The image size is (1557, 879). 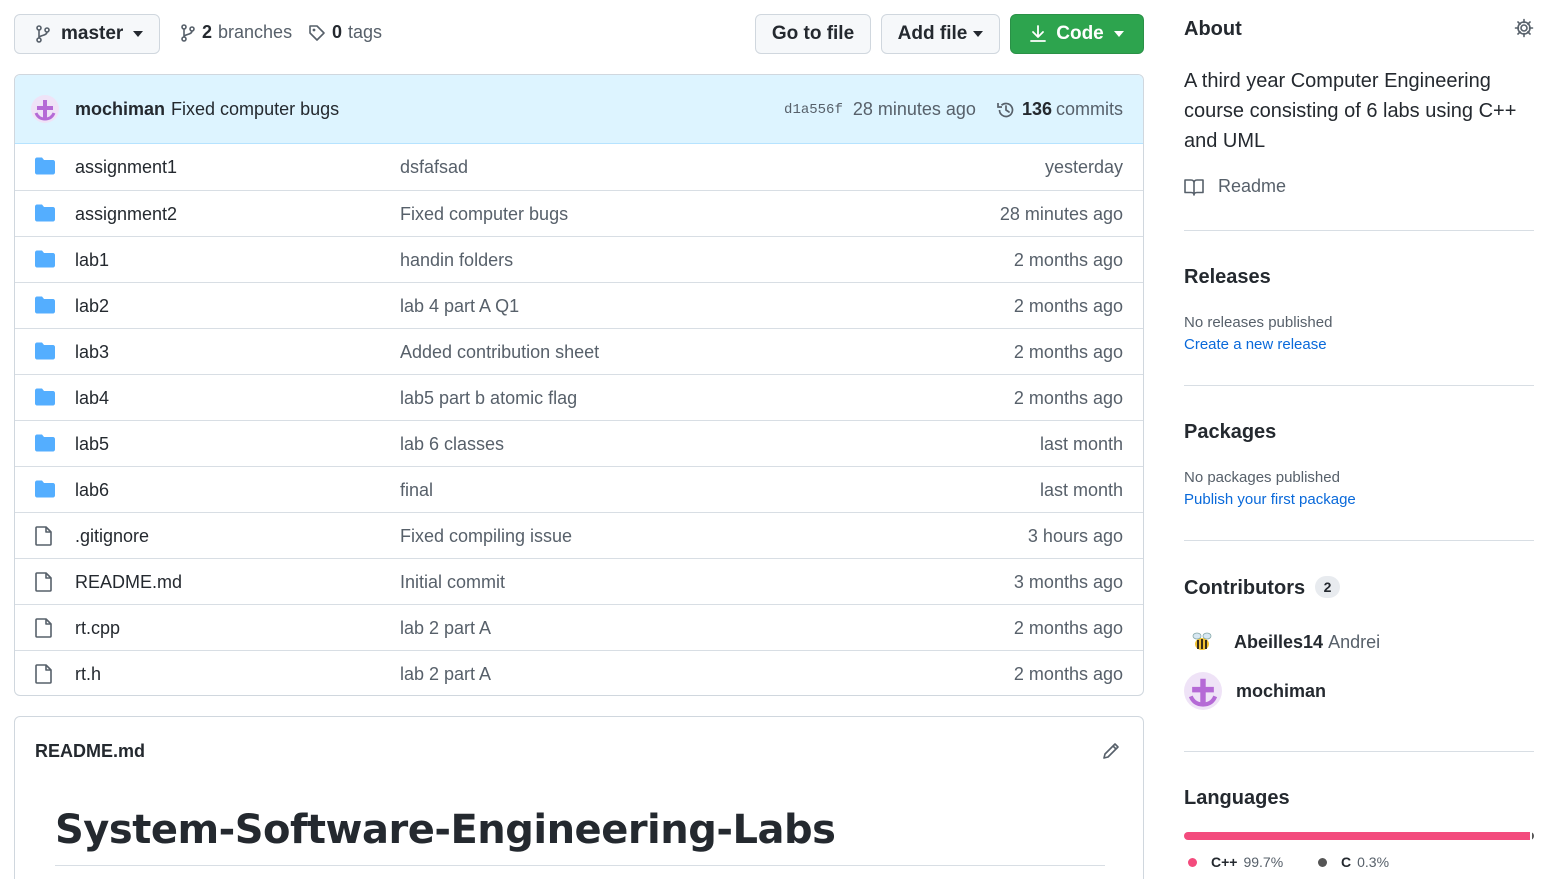 I want to click on add-file-button: Add file, so click(x=940, y=34).